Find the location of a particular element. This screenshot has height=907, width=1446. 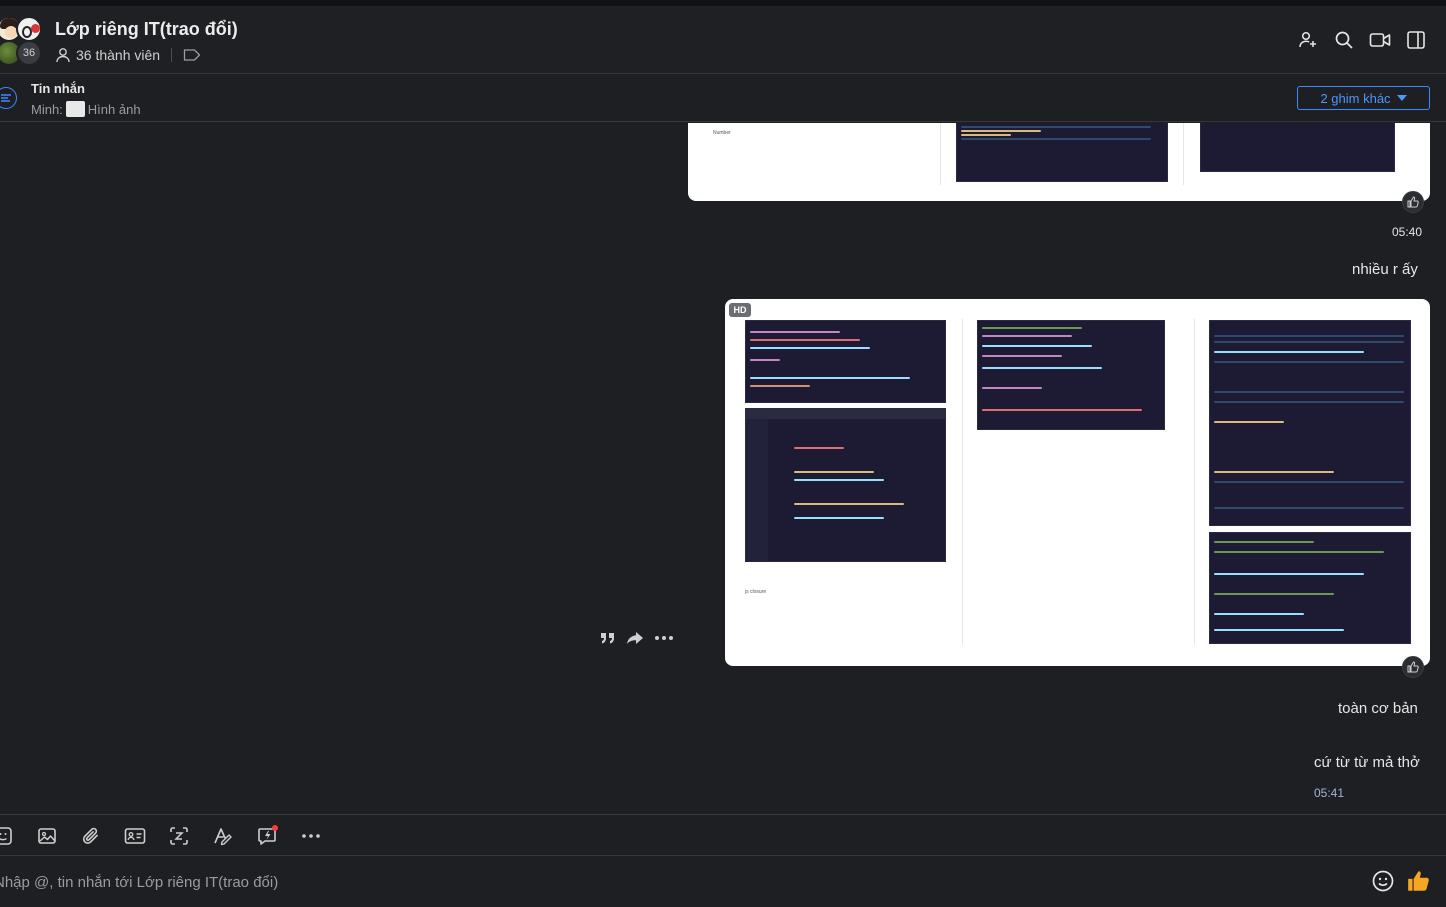

composer-toolbar is located at coordinates (723, 835).